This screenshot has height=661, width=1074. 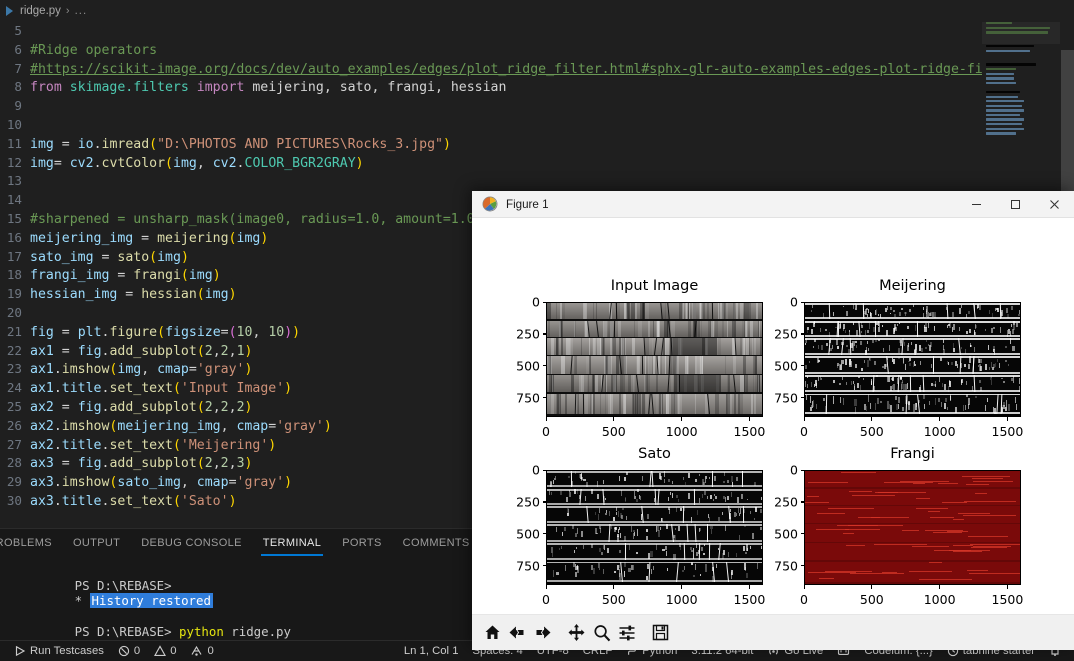 What do you see at coordinates (361, 543) in the screenshot?
I see `panel-tab-ports: PORTS` at bounding box center [361, 543].